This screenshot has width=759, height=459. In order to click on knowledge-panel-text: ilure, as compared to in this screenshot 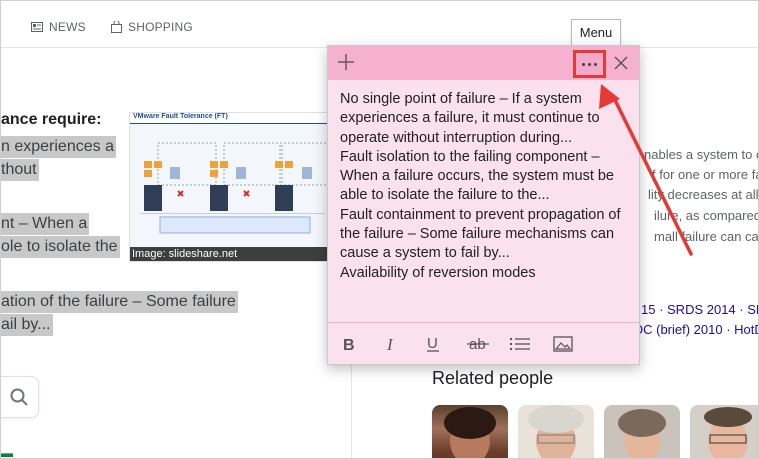, I will do `click(706, 215)`.